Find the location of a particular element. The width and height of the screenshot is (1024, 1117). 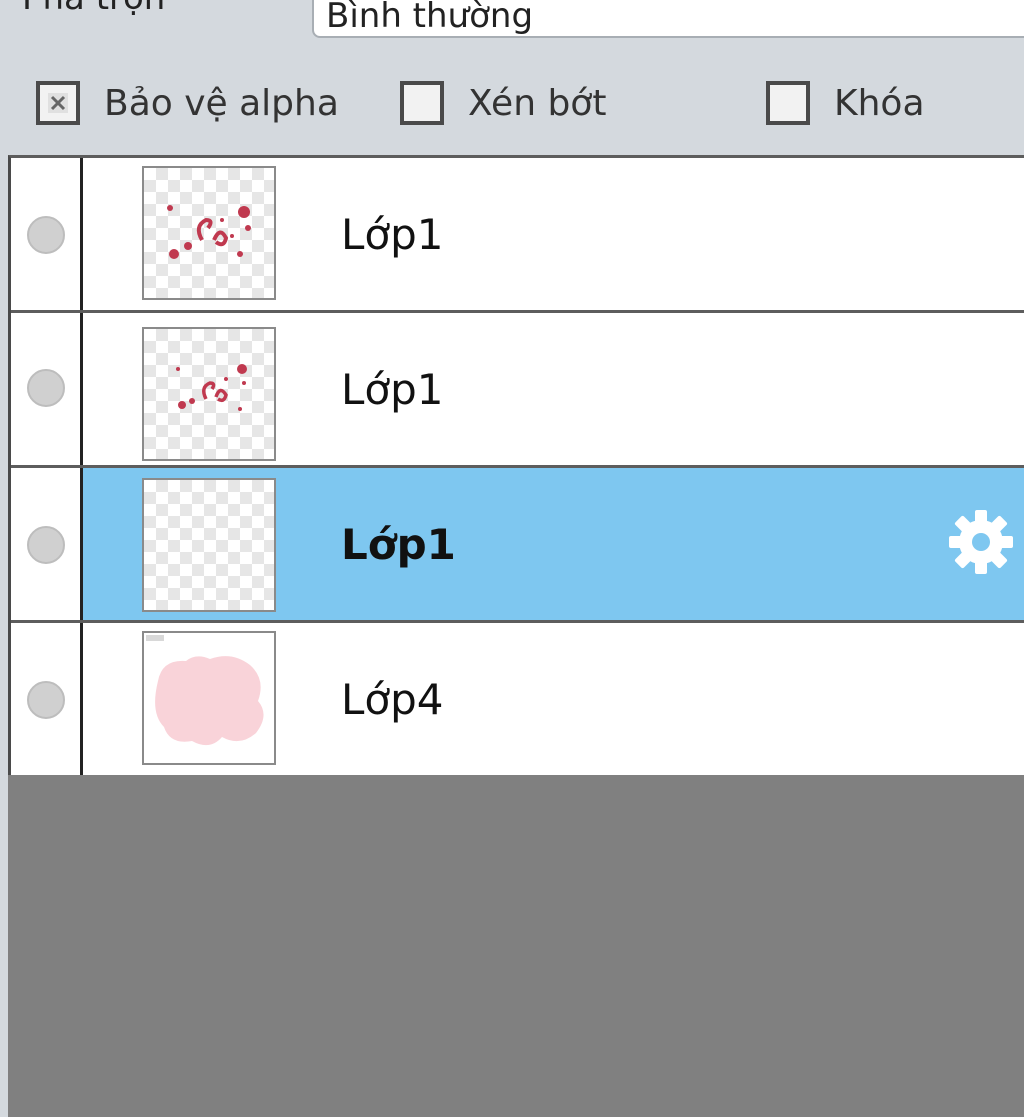

alpha-protect-checkbox is located at coordinates (58, 103).